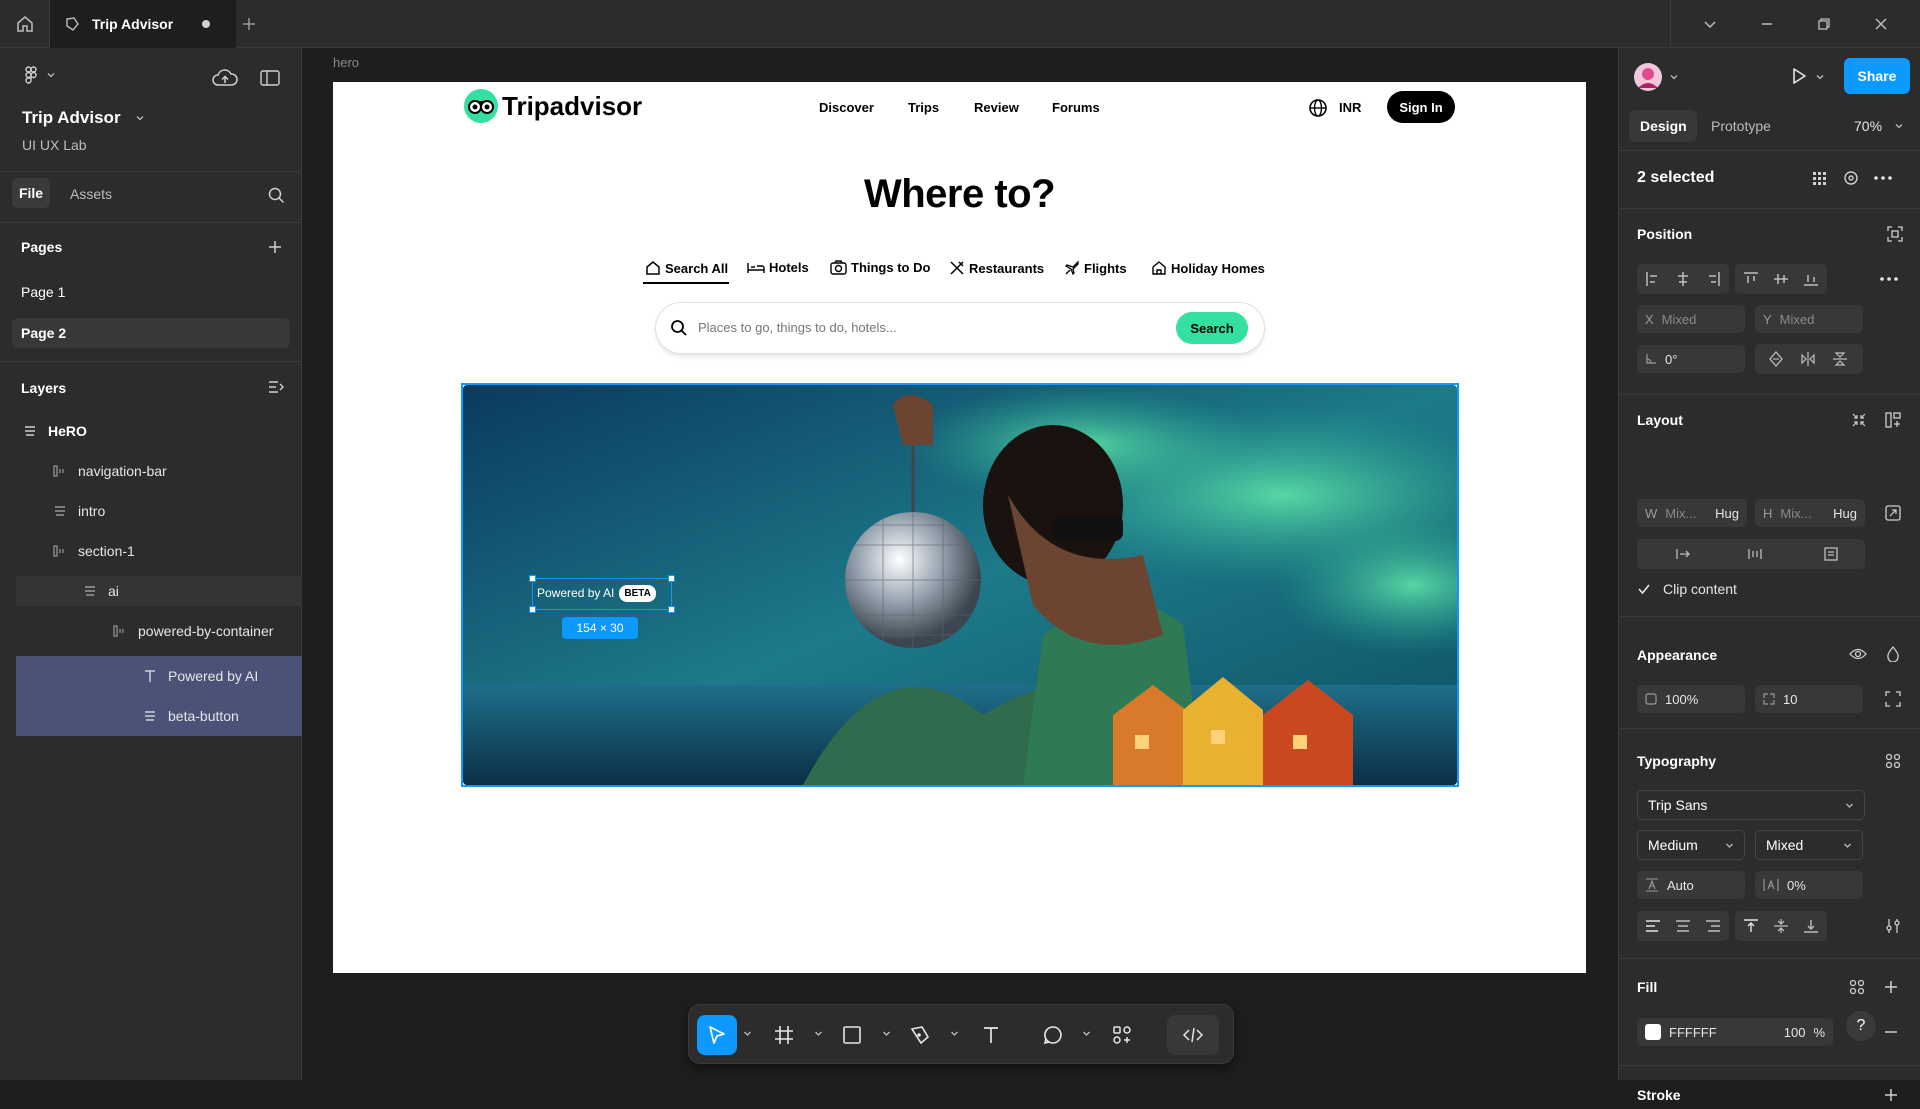 The image size is (1920, 1109). What do you see at coordinates (1683, 926) in the screenshot?
I see `text-align-center-icon` at bounding box center [1683, 926].